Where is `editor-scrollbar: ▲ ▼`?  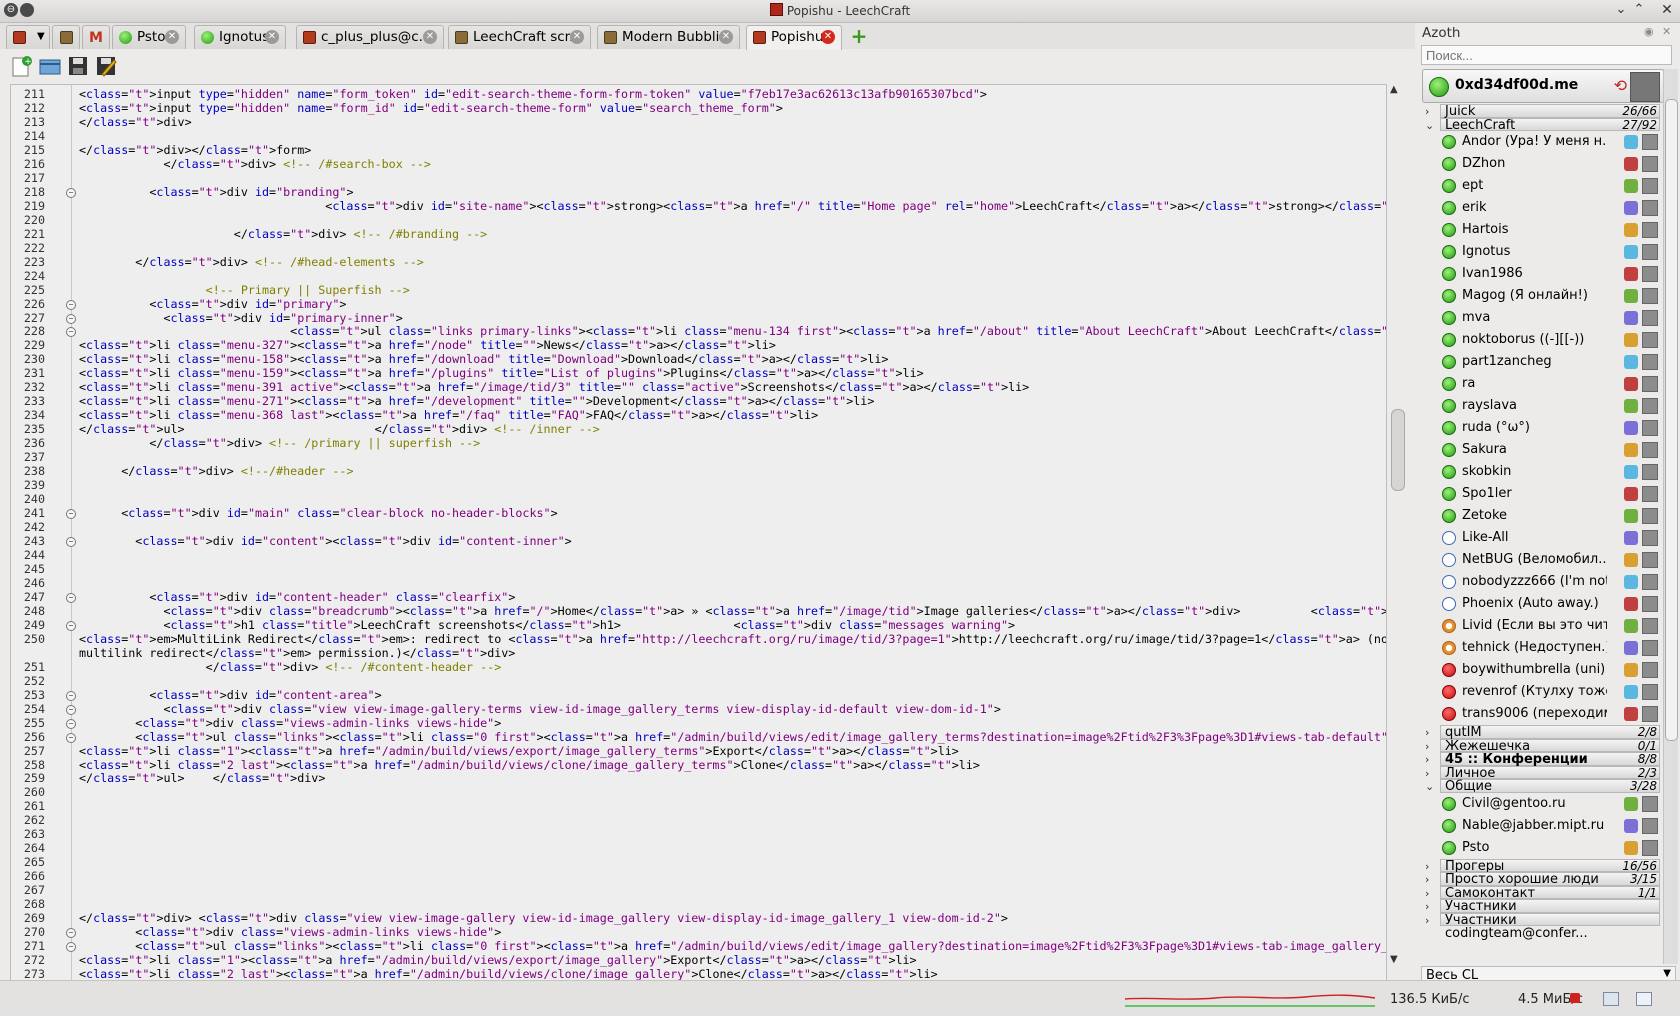
editor-scrollbar: ▲ ▼ is located at coordinates (1396, 531).